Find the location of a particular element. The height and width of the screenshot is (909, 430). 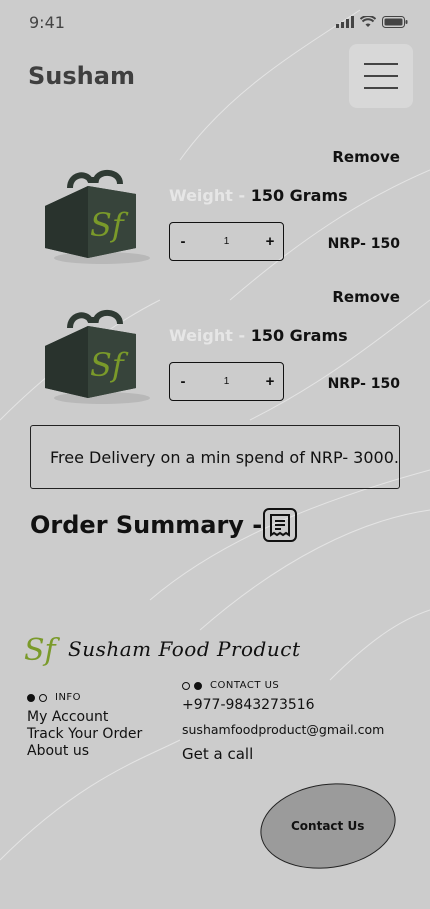

brand-title: Susham is located at coordinates (81, 76).